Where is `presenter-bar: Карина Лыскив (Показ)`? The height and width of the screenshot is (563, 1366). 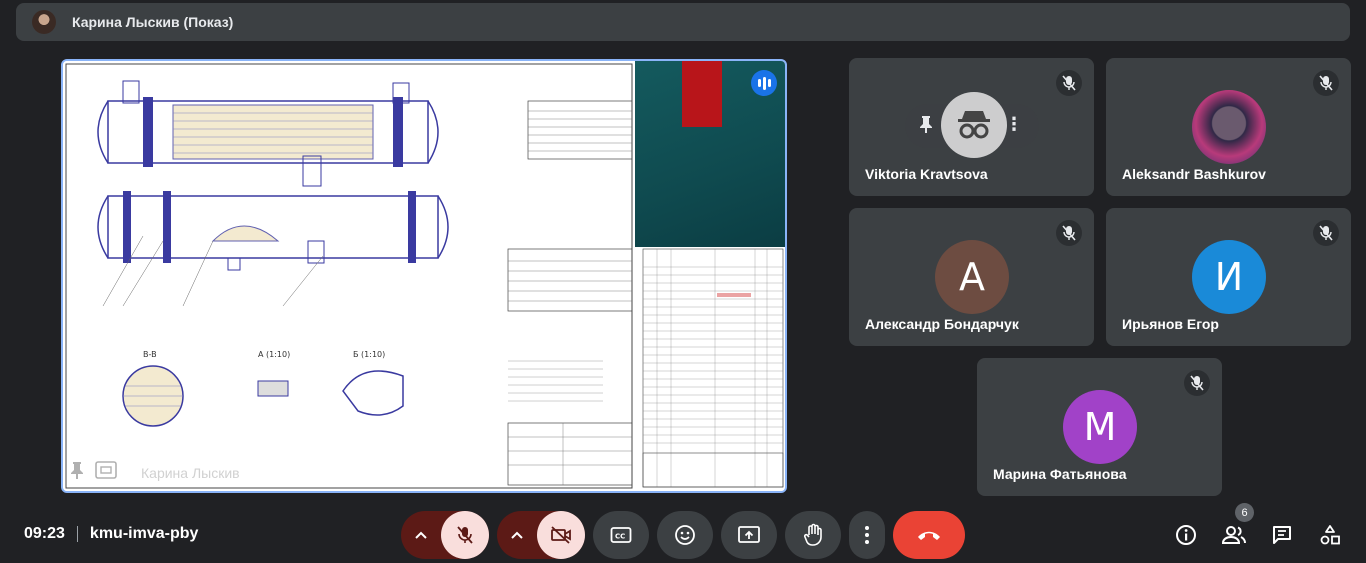 presenter-bar: Карина Лыскив (Показ) is located at coordinates (683, 22).